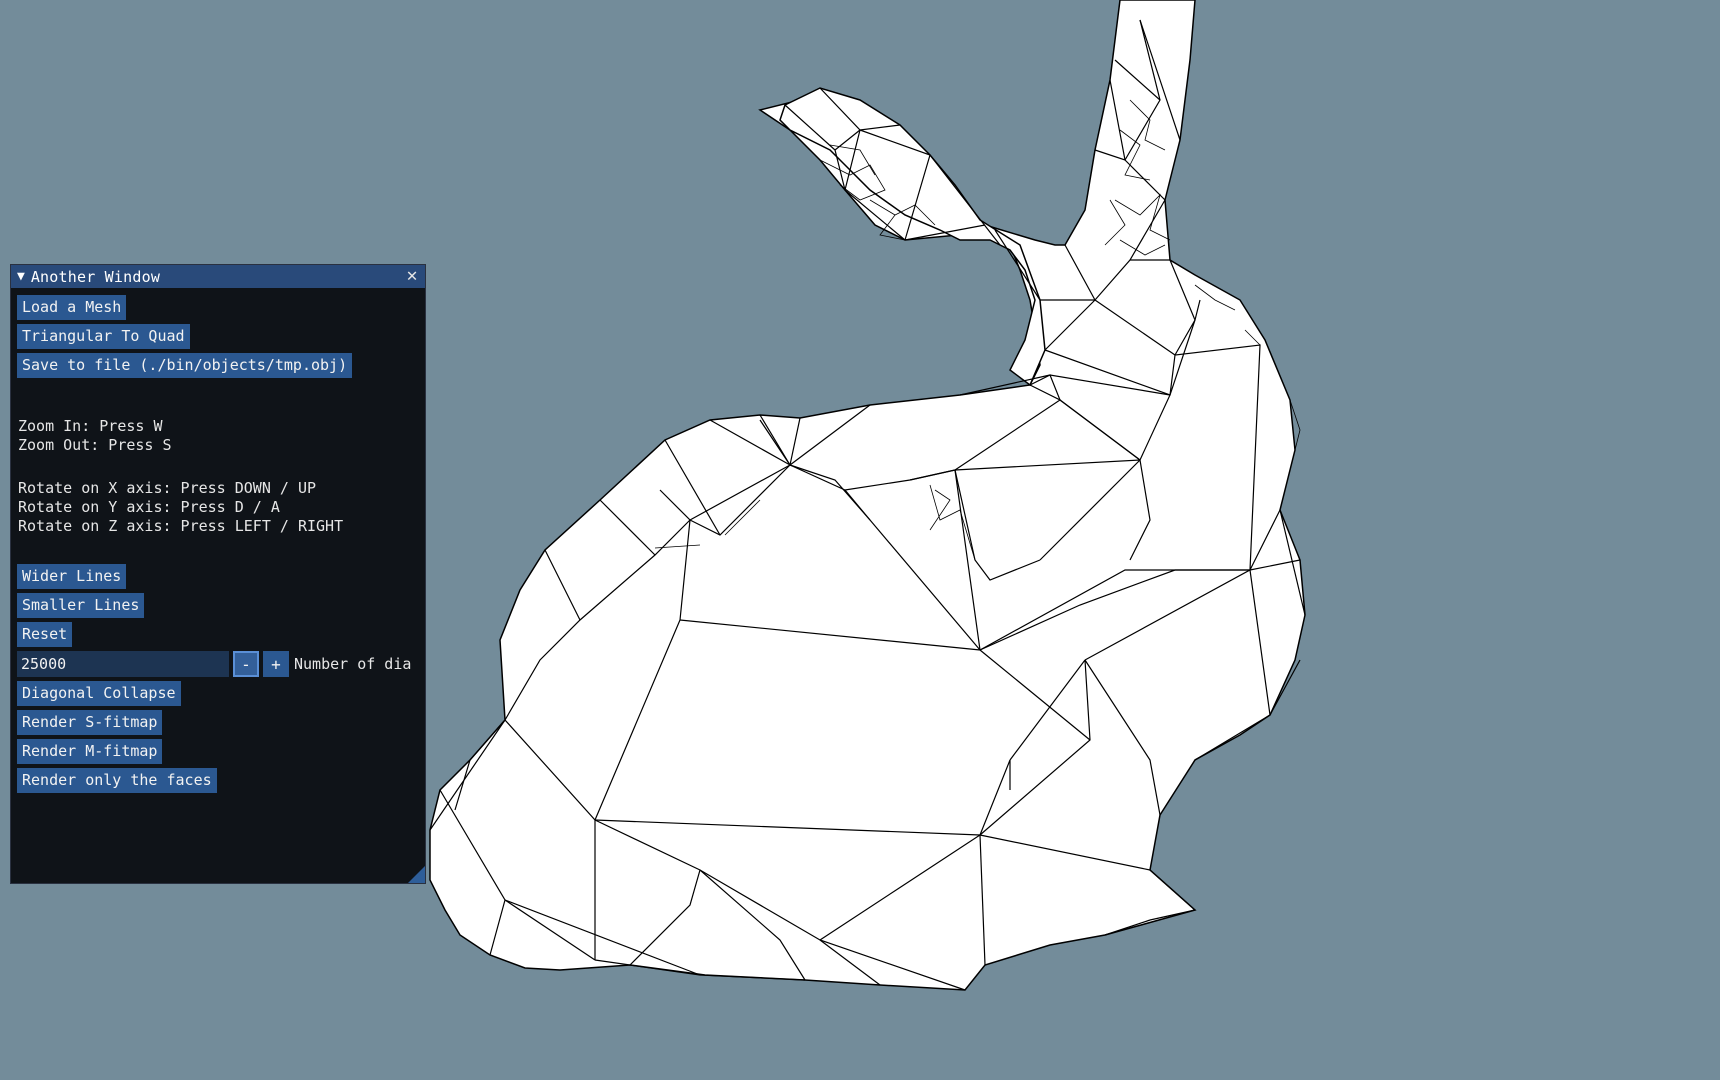 The image size is (1720, 1080). What do you see at coordinates (95, 276) in the screenshot?
I see `window-title: Another Window` at bounding box center [95, 276].